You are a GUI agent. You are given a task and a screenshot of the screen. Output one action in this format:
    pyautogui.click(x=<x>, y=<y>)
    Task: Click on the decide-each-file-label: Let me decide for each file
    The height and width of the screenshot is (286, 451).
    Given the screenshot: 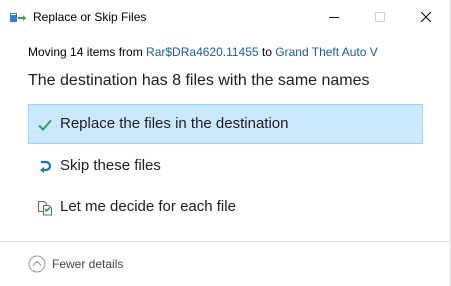 What is the action you would take?
    pyautogui.click(x=148, y=206)
    